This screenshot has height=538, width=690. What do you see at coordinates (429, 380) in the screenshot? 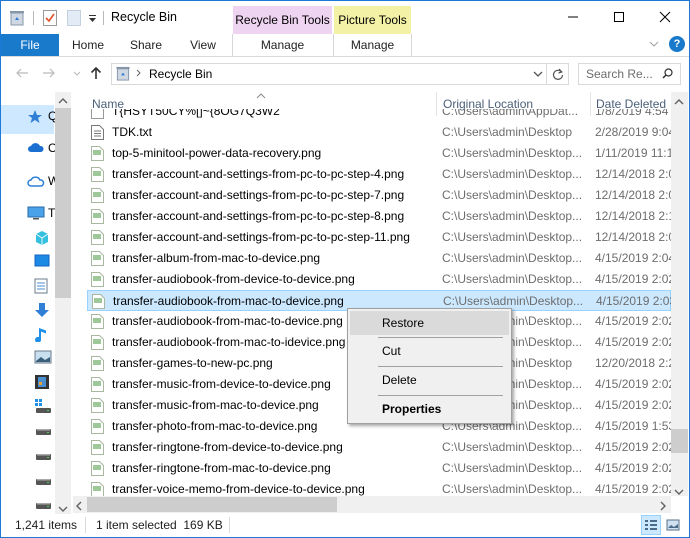
I see `menu-item-delete: Delete` at bounding box center [429, 380].